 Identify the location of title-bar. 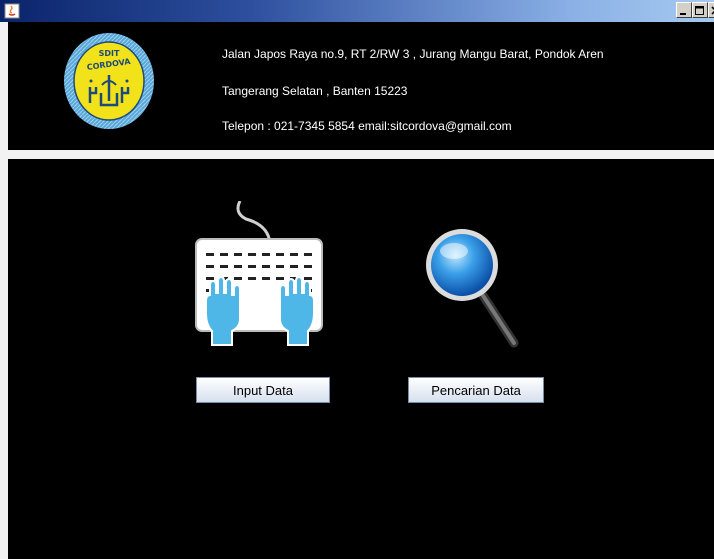
(357, 11).